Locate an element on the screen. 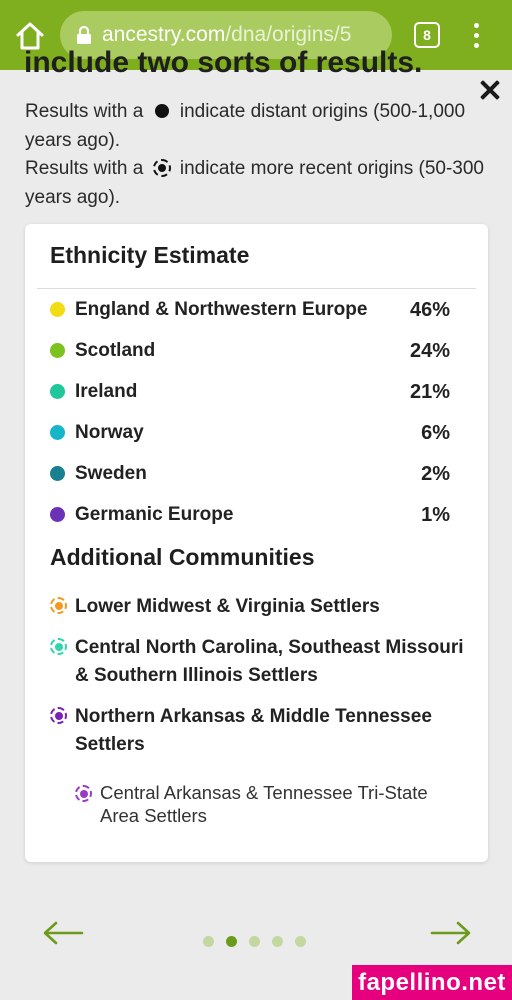  url-text: ancestry.com/dna/origins/5 is located at coordinates (226, 35).